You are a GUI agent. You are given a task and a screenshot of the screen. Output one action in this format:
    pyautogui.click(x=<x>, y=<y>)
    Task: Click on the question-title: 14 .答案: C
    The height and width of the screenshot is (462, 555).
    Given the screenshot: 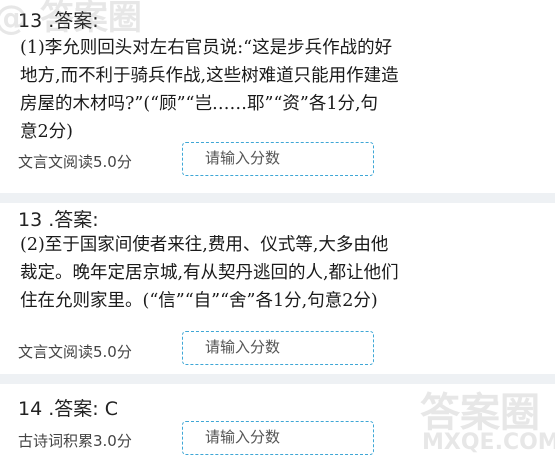 What is the action you would take?
    pyautogui.click(x=68, y=409)
    